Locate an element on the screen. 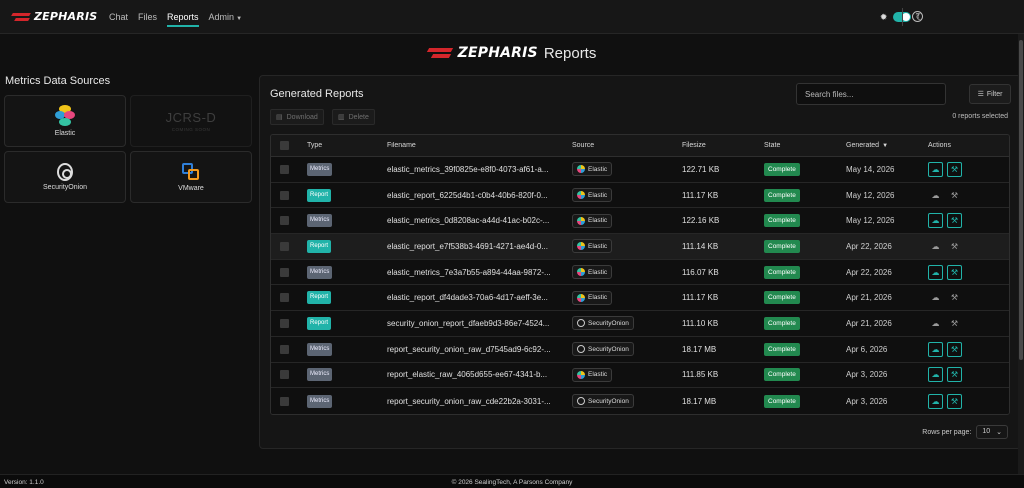 This screenshot has width=1024, height=488. search-input is located at coordinates (871, 94).